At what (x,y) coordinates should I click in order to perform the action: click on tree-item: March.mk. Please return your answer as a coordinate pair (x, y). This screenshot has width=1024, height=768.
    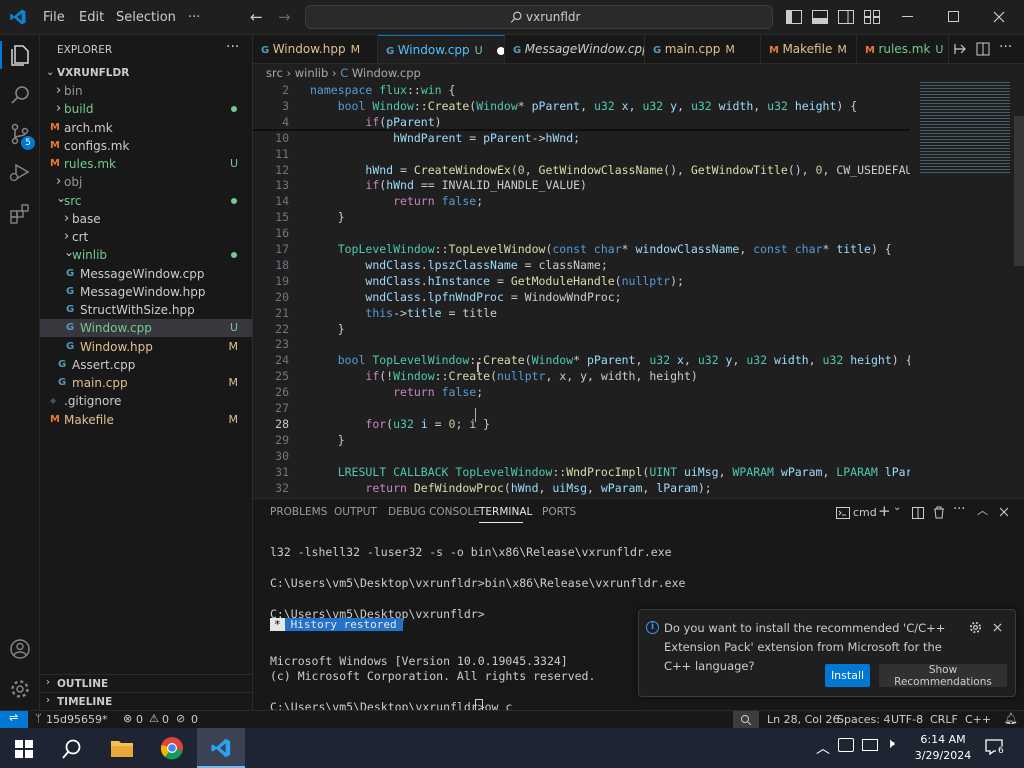
    Looking at the image, I should click on (146, 128).